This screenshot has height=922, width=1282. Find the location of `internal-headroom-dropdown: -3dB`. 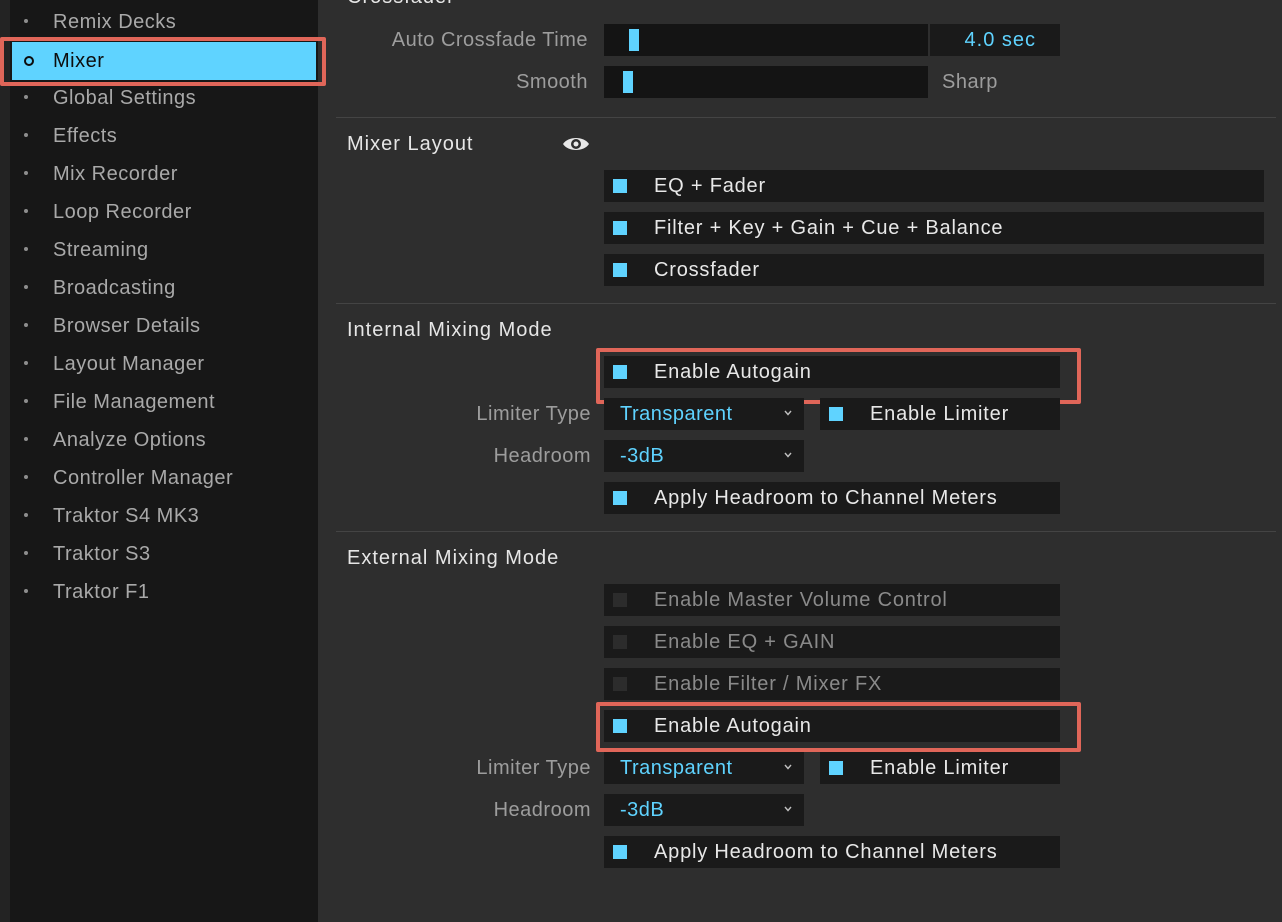

internal-headroom-dropdown: -3dB is located at coordinates (704, 456).